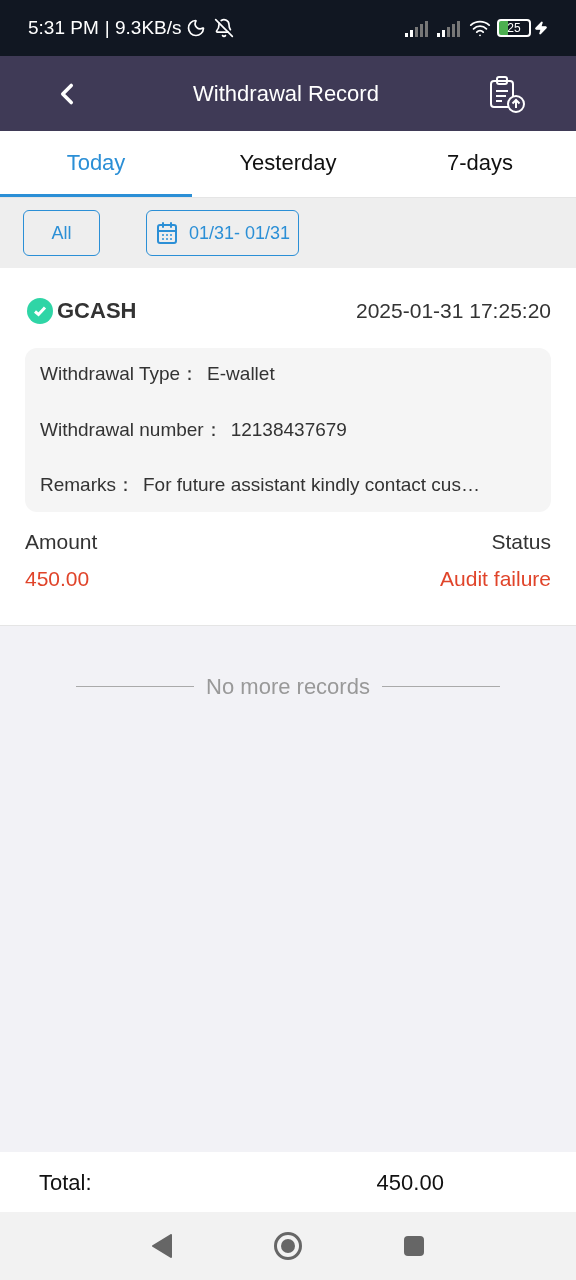 This screenshot has height=1280, width=576. What do you see at coordinates (63, 27) in the screenshot?
I see `status-time: 5:31 PM` at bounding box center [63, 27].